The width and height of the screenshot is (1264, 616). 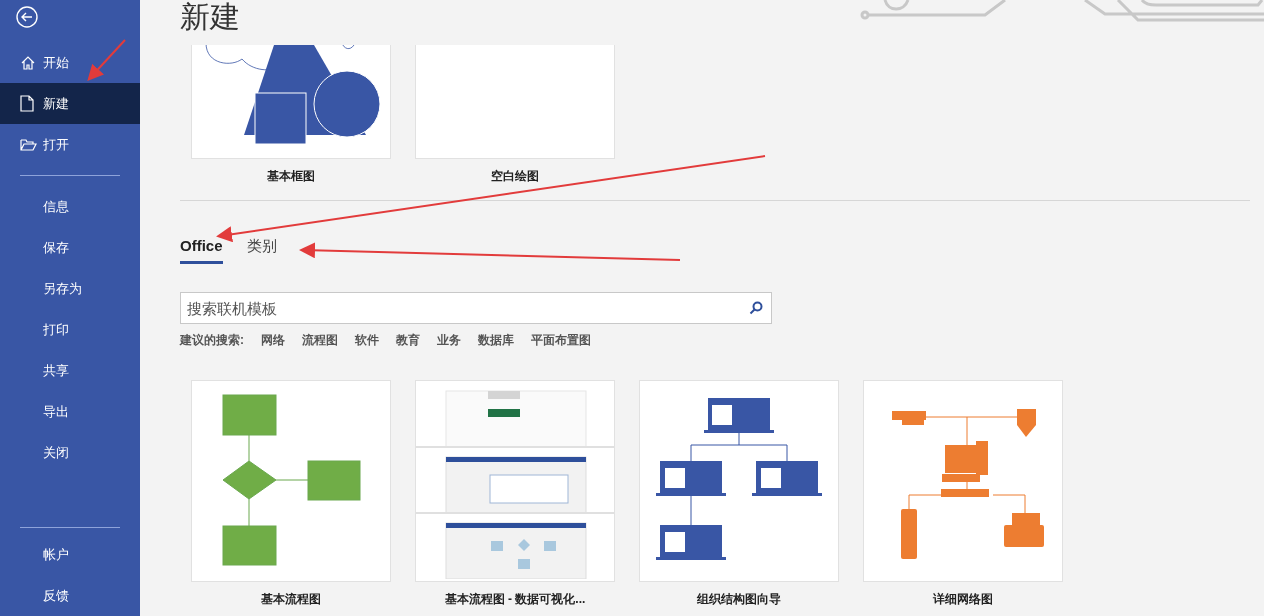 I want to click on suggested-search-link: 平面布置图, so click(x=561, y=340).